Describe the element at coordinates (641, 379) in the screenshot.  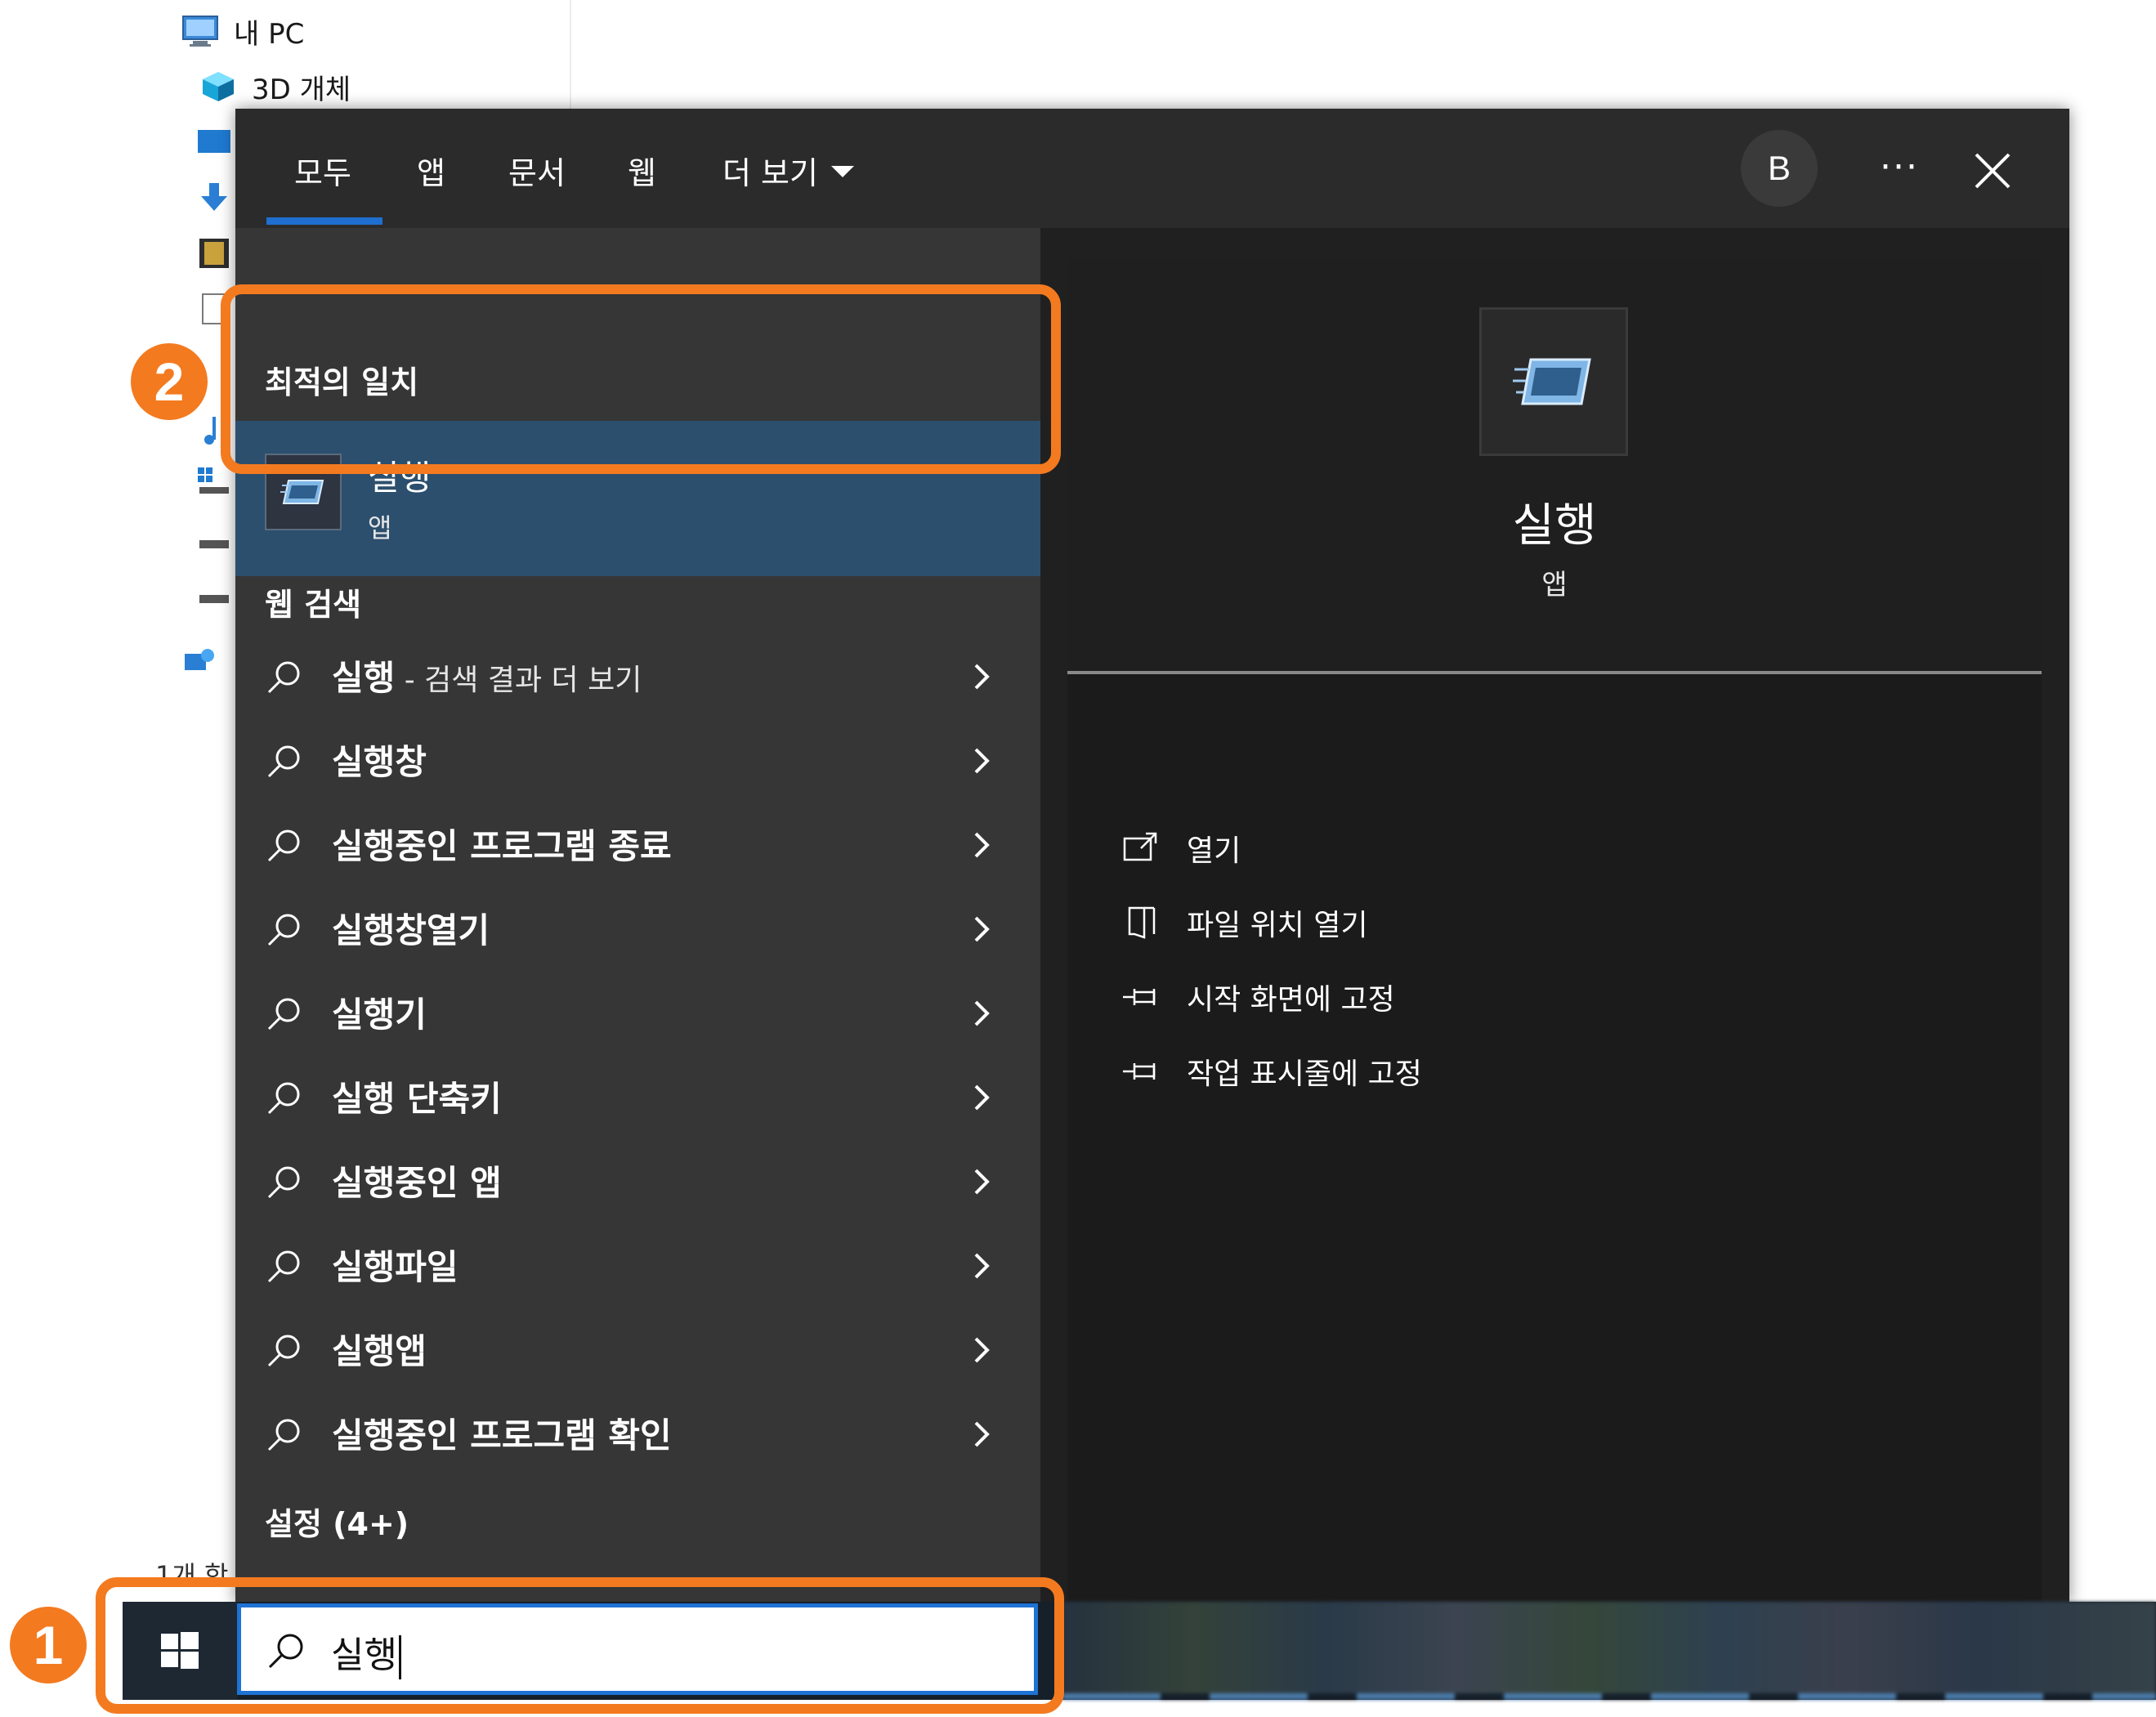
I see `highlight-best-match` at that location.